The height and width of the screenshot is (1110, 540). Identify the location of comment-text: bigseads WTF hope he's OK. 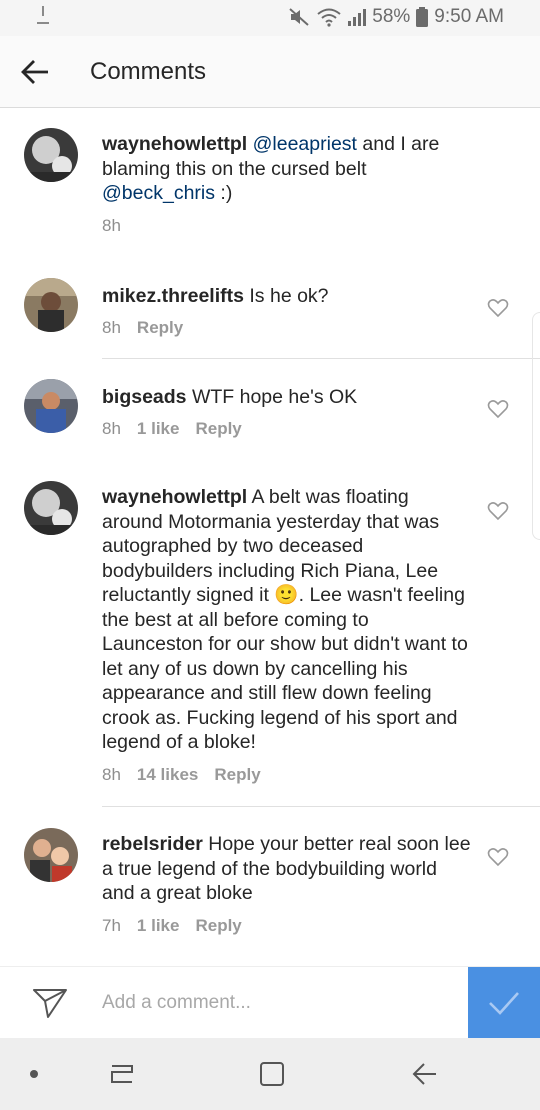
(287, 397).